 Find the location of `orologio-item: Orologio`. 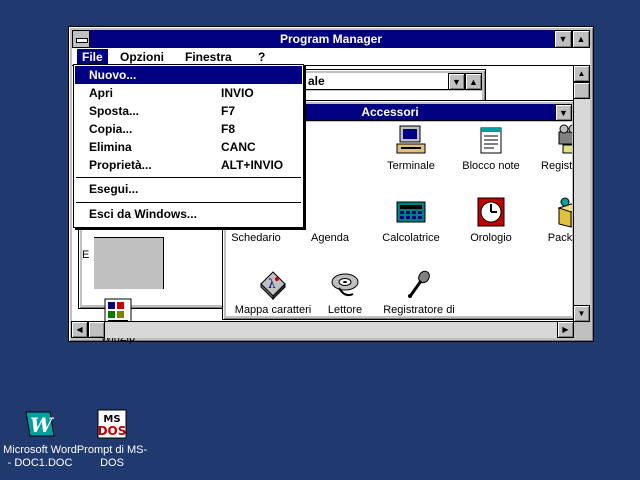

orologio-item: Orologio is located at coordinates (491, 220).